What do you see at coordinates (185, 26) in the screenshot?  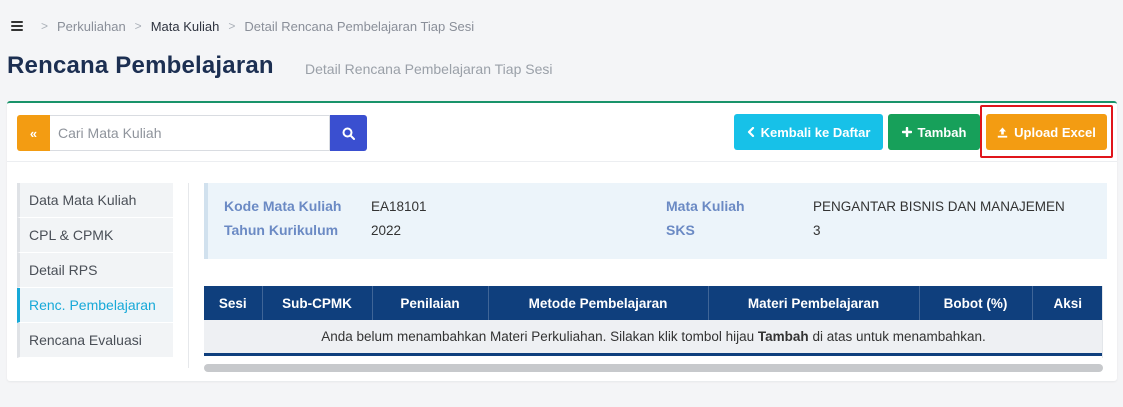 I see `breadcrumb-item-mata-kuliah: Mata Kuliah` at bounding box center [185, 26].